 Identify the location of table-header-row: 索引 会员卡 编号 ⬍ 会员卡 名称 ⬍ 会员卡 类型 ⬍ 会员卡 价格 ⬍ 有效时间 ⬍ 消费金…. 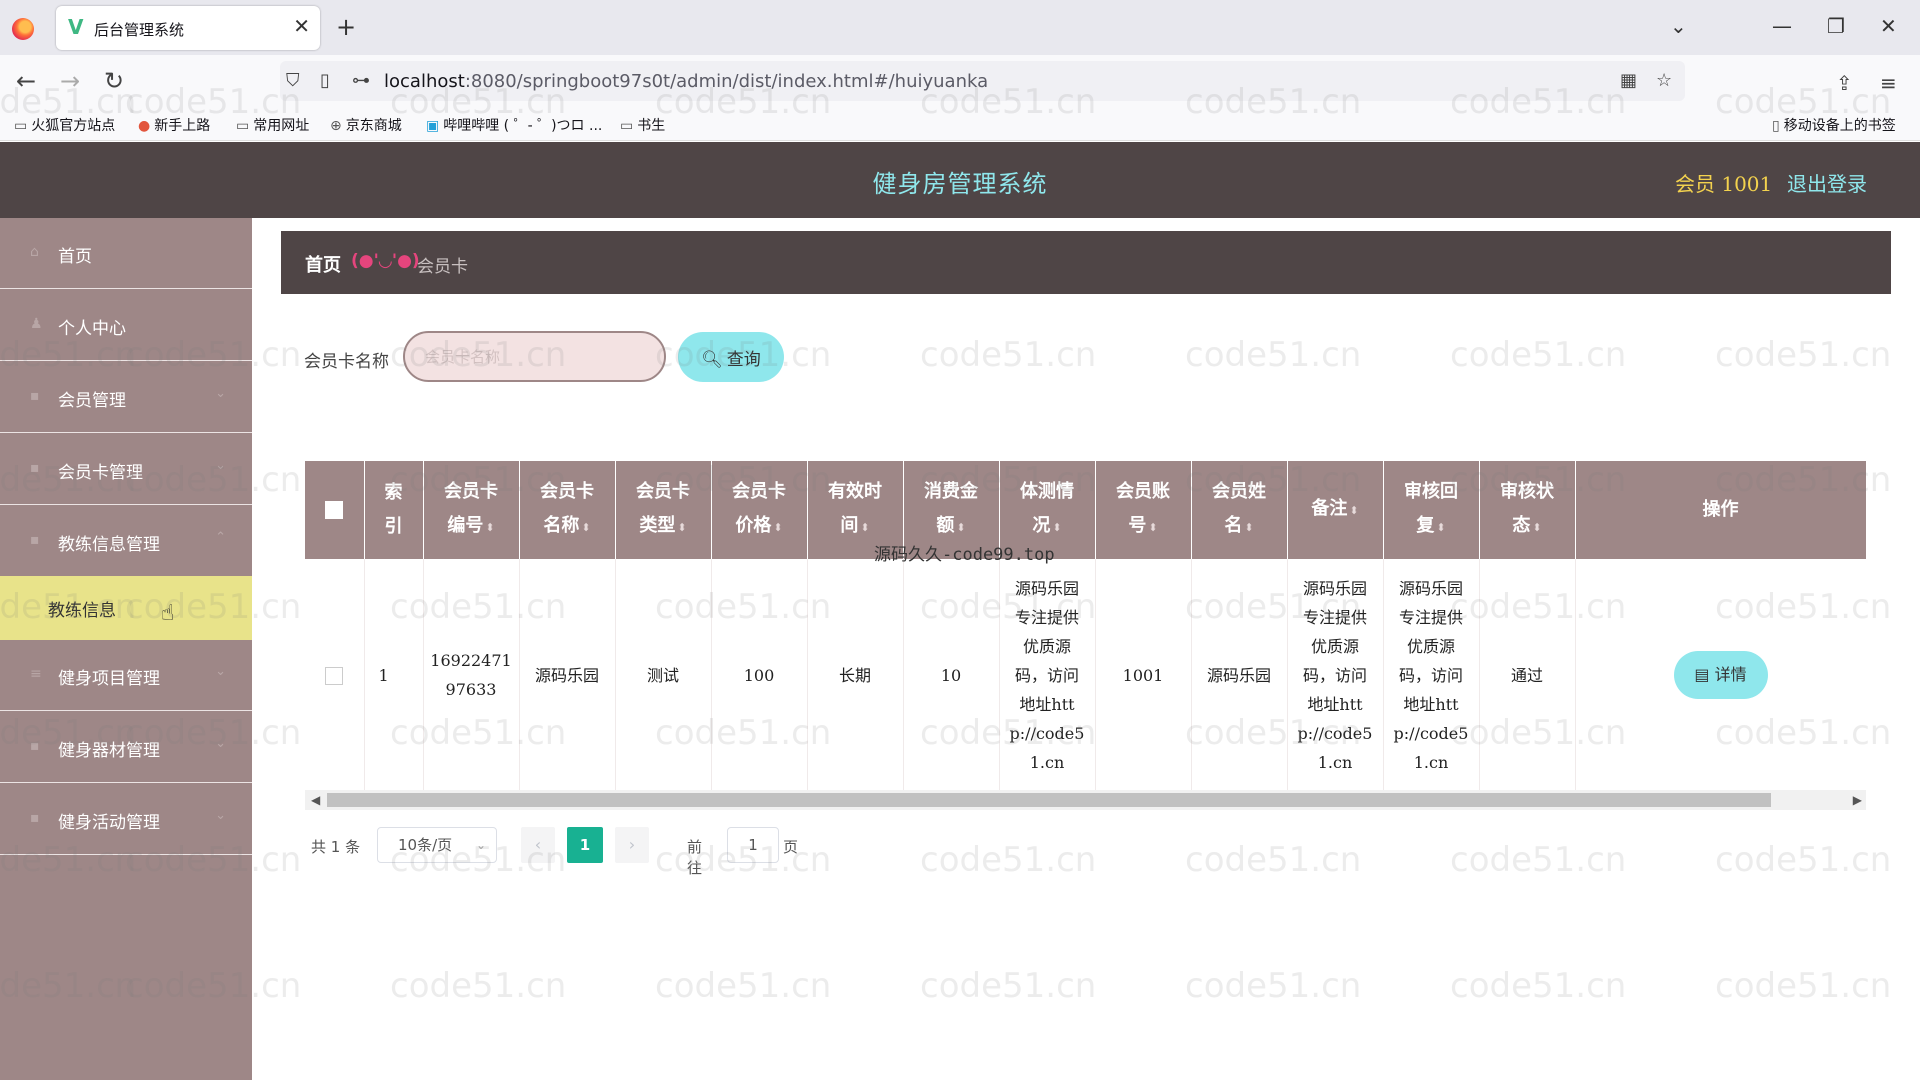
(1085, 510).